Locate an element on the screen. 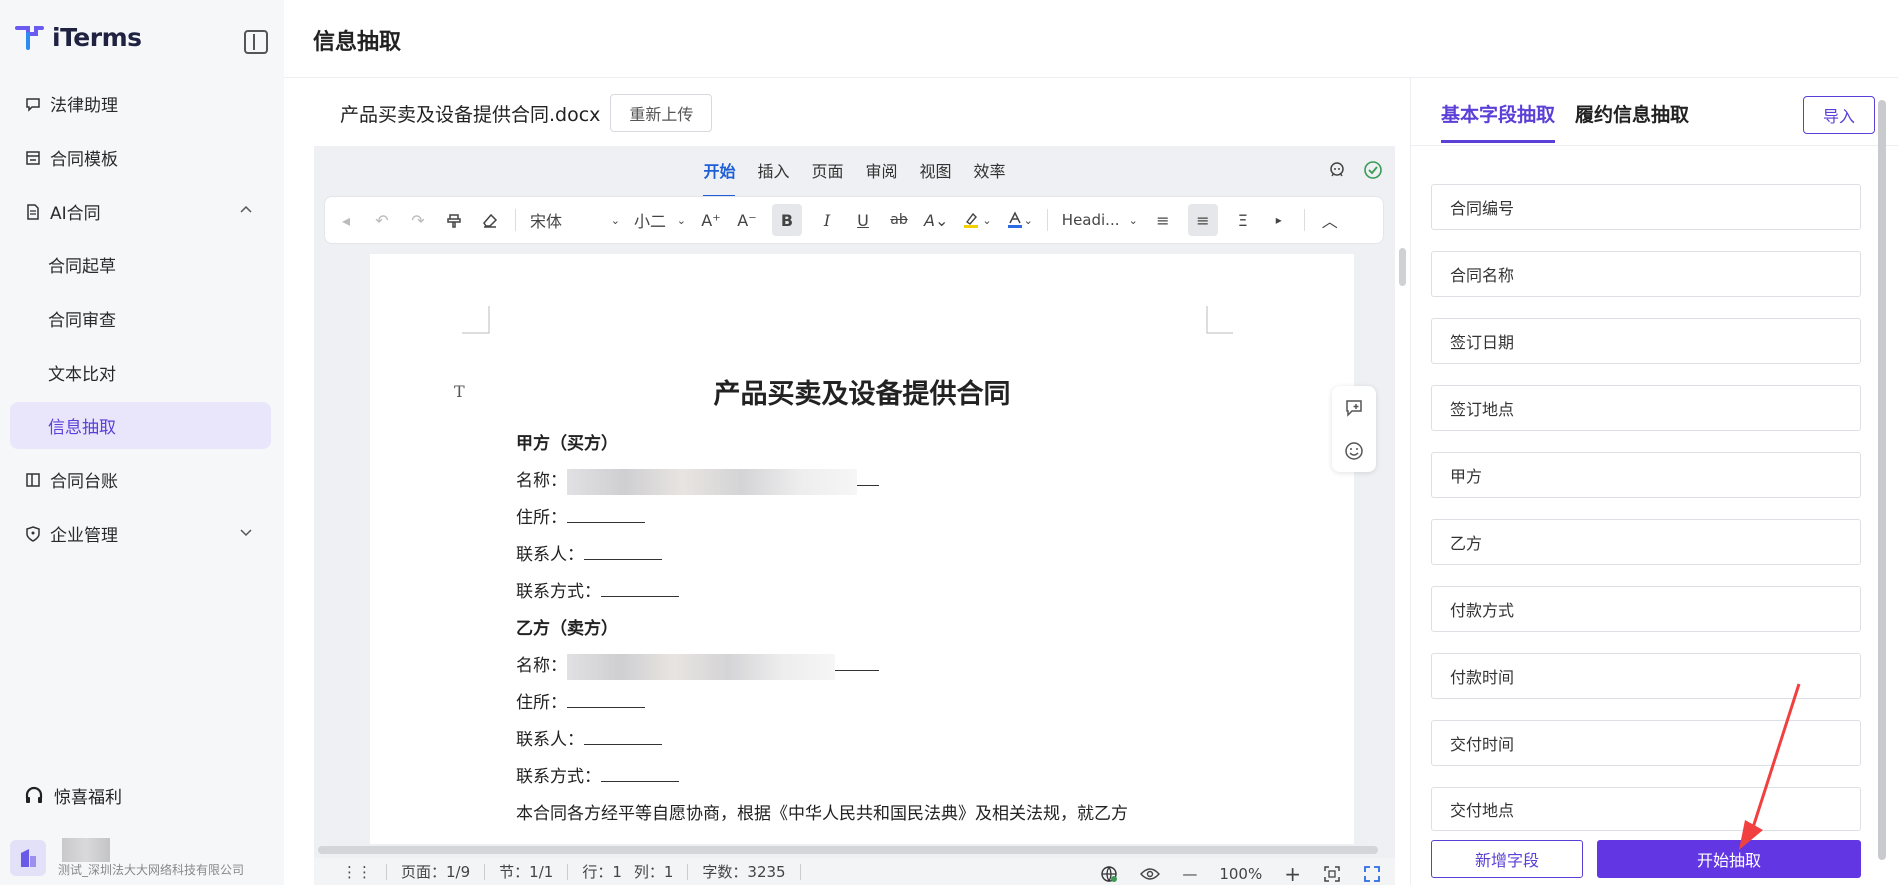  field-payment-method: 付款方式 is located at coordinates (1646, 609).